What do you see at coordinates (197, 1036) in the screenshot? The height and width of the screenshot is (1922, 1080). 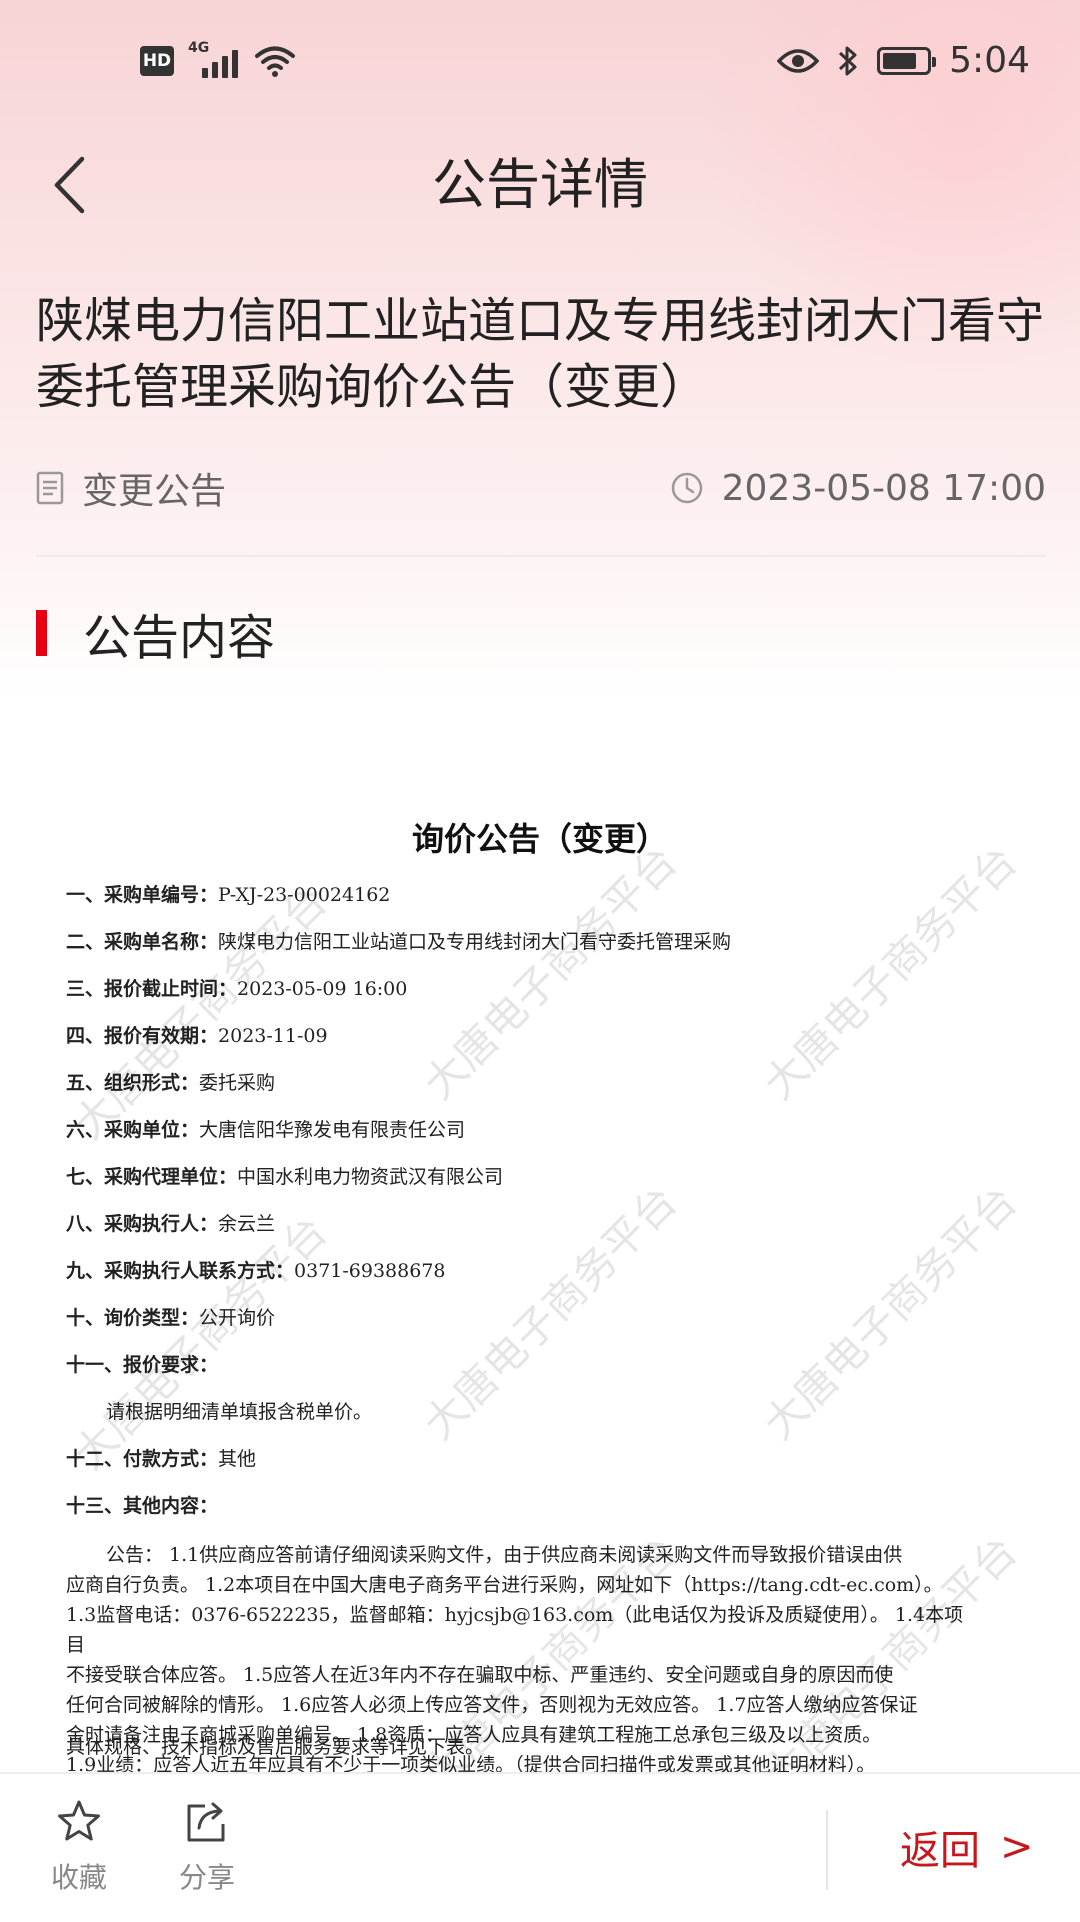 I see `document-item: 四、报价有效期：2023-11-09` at bounding box center [197, 1036].